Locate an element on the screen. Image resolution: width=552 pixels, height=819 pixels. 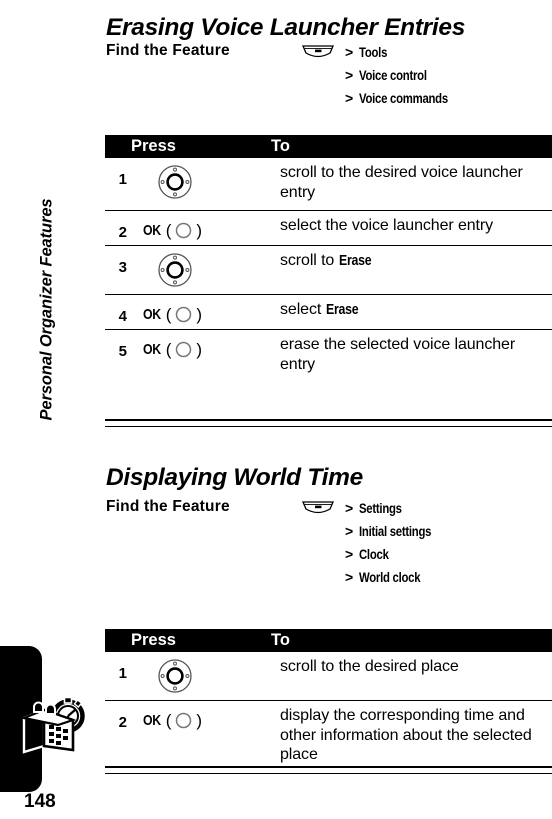
step-number: 5 is located at coordinates (122, 351).